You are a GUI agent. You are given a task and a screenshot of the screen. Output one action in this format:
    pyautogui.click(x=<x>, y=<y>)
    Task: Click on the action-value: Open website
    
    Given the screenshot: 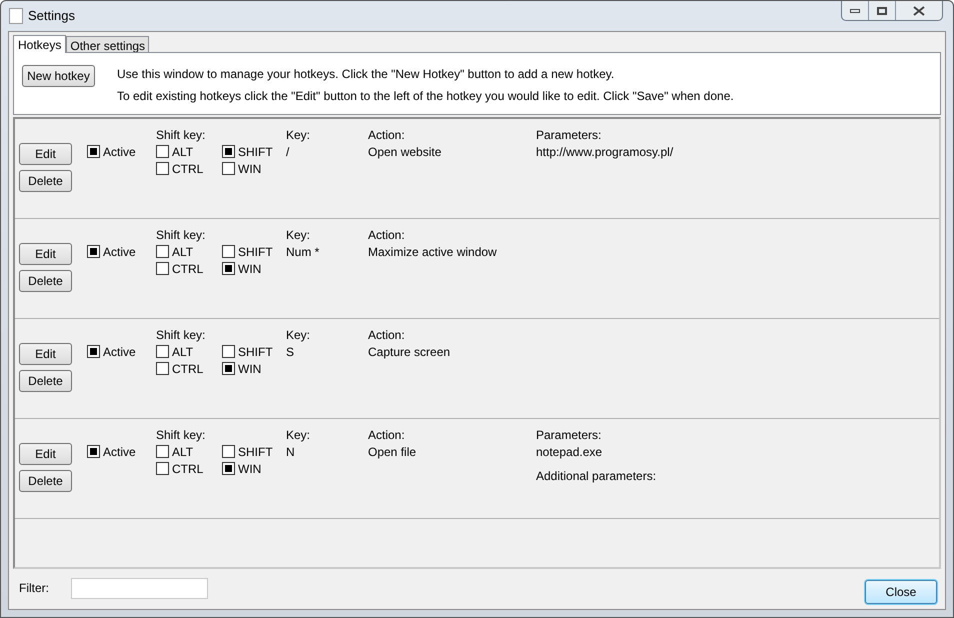 What is the action you would take?
    pyautogui.click(x=405, y=152)
    